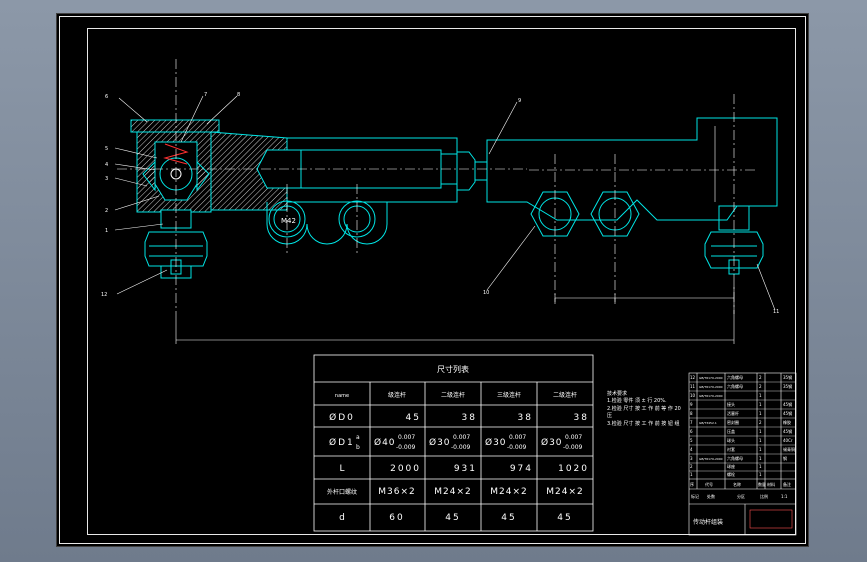 This screenshot has width=867, height=562. What do you see at coordinates (397, 395) in the screenshot?
I see `header-1: 级连杆` at bounding box center [397, 395].